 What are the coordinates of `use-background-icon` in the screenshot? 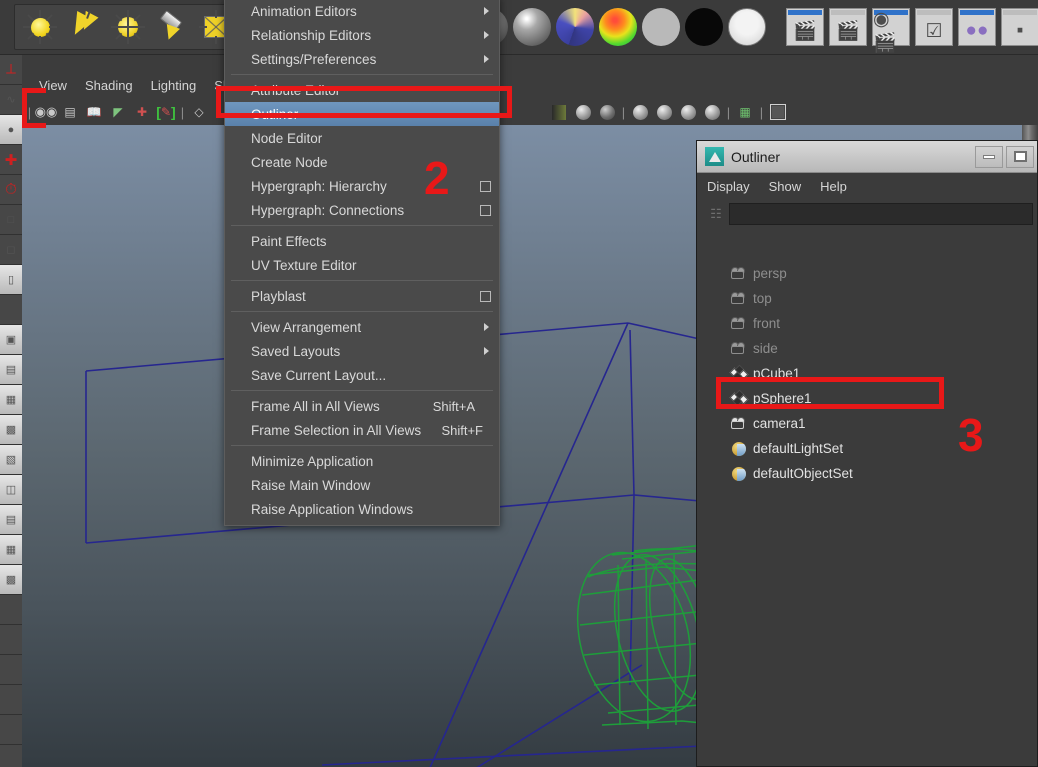 It's located at (661, 27).